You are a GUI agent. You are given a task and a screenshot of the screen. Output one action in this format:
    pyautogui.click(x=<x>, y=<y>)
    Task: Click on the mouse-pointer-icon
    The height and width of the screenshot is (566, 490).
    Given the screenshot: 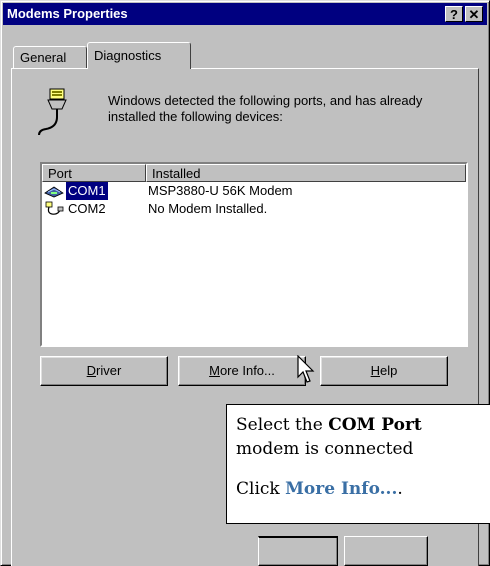 What is the action you would take?
    pyautogui.click(x=306, y=369)
    